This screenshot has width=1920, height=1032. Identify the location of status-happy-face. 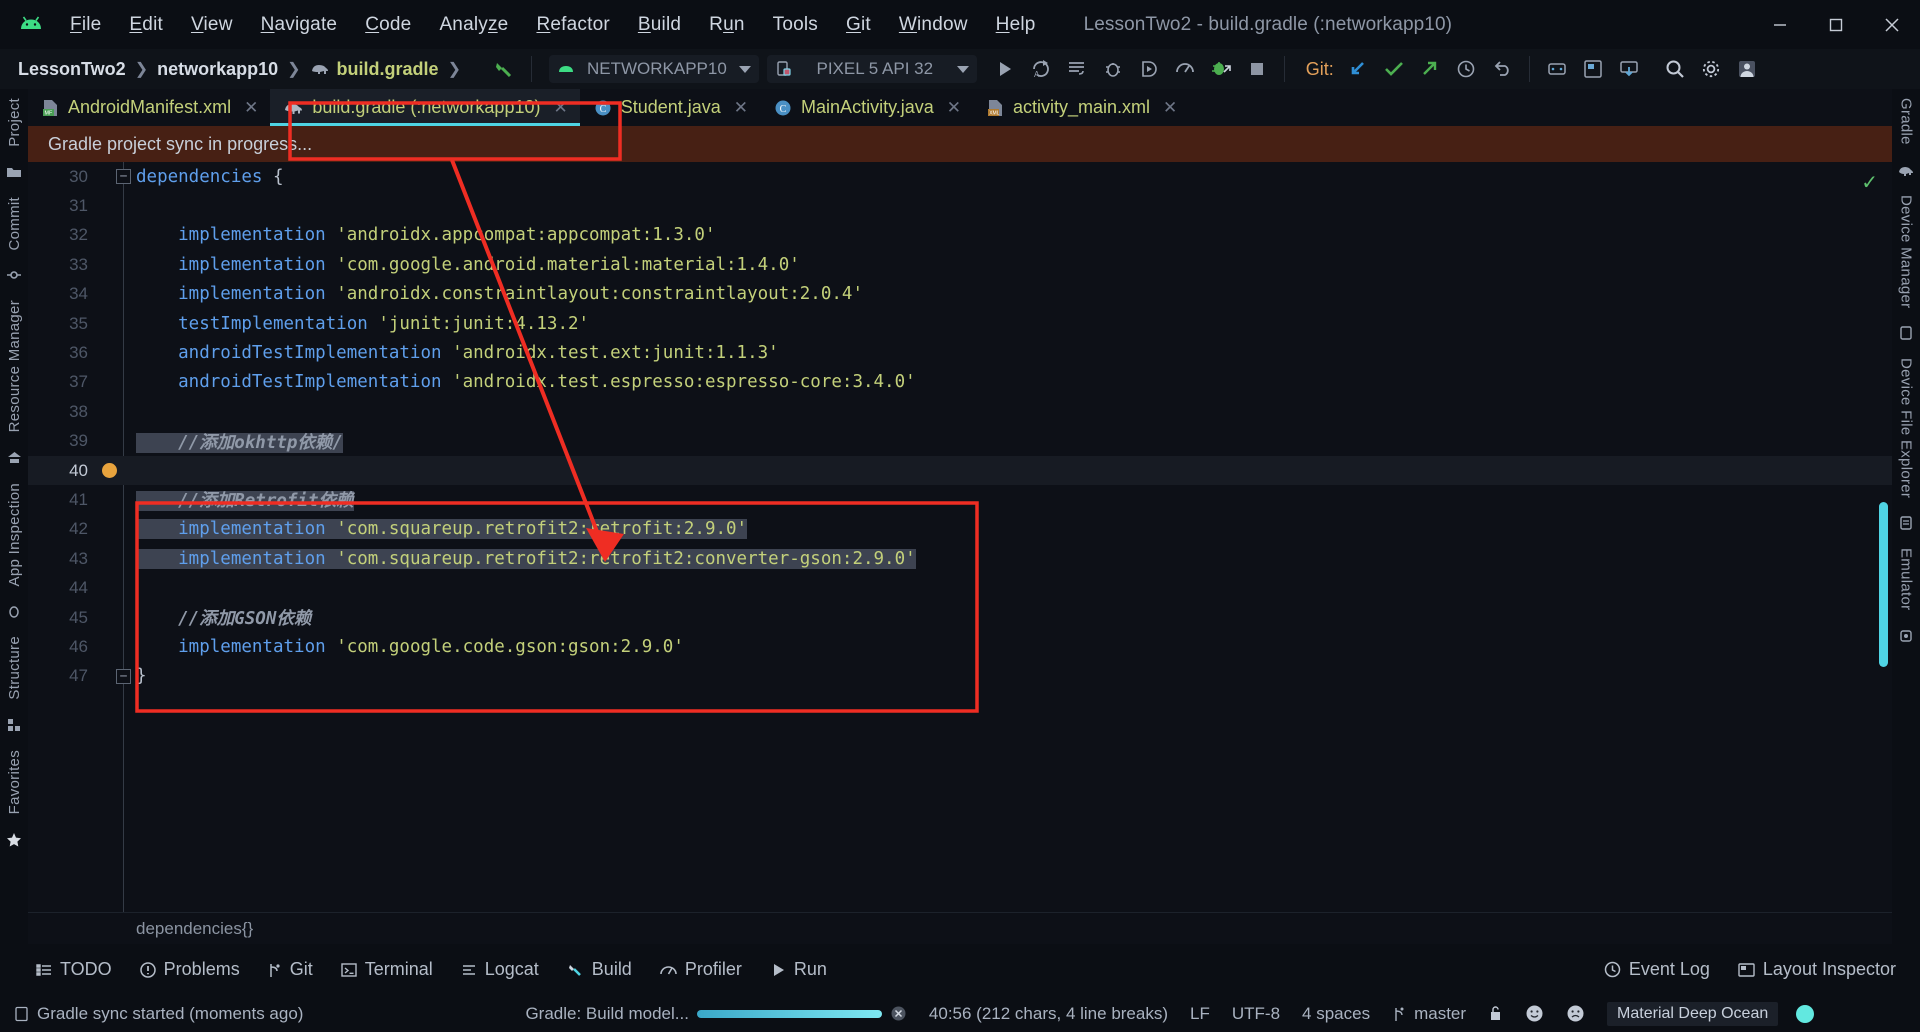
(1534, 1013).